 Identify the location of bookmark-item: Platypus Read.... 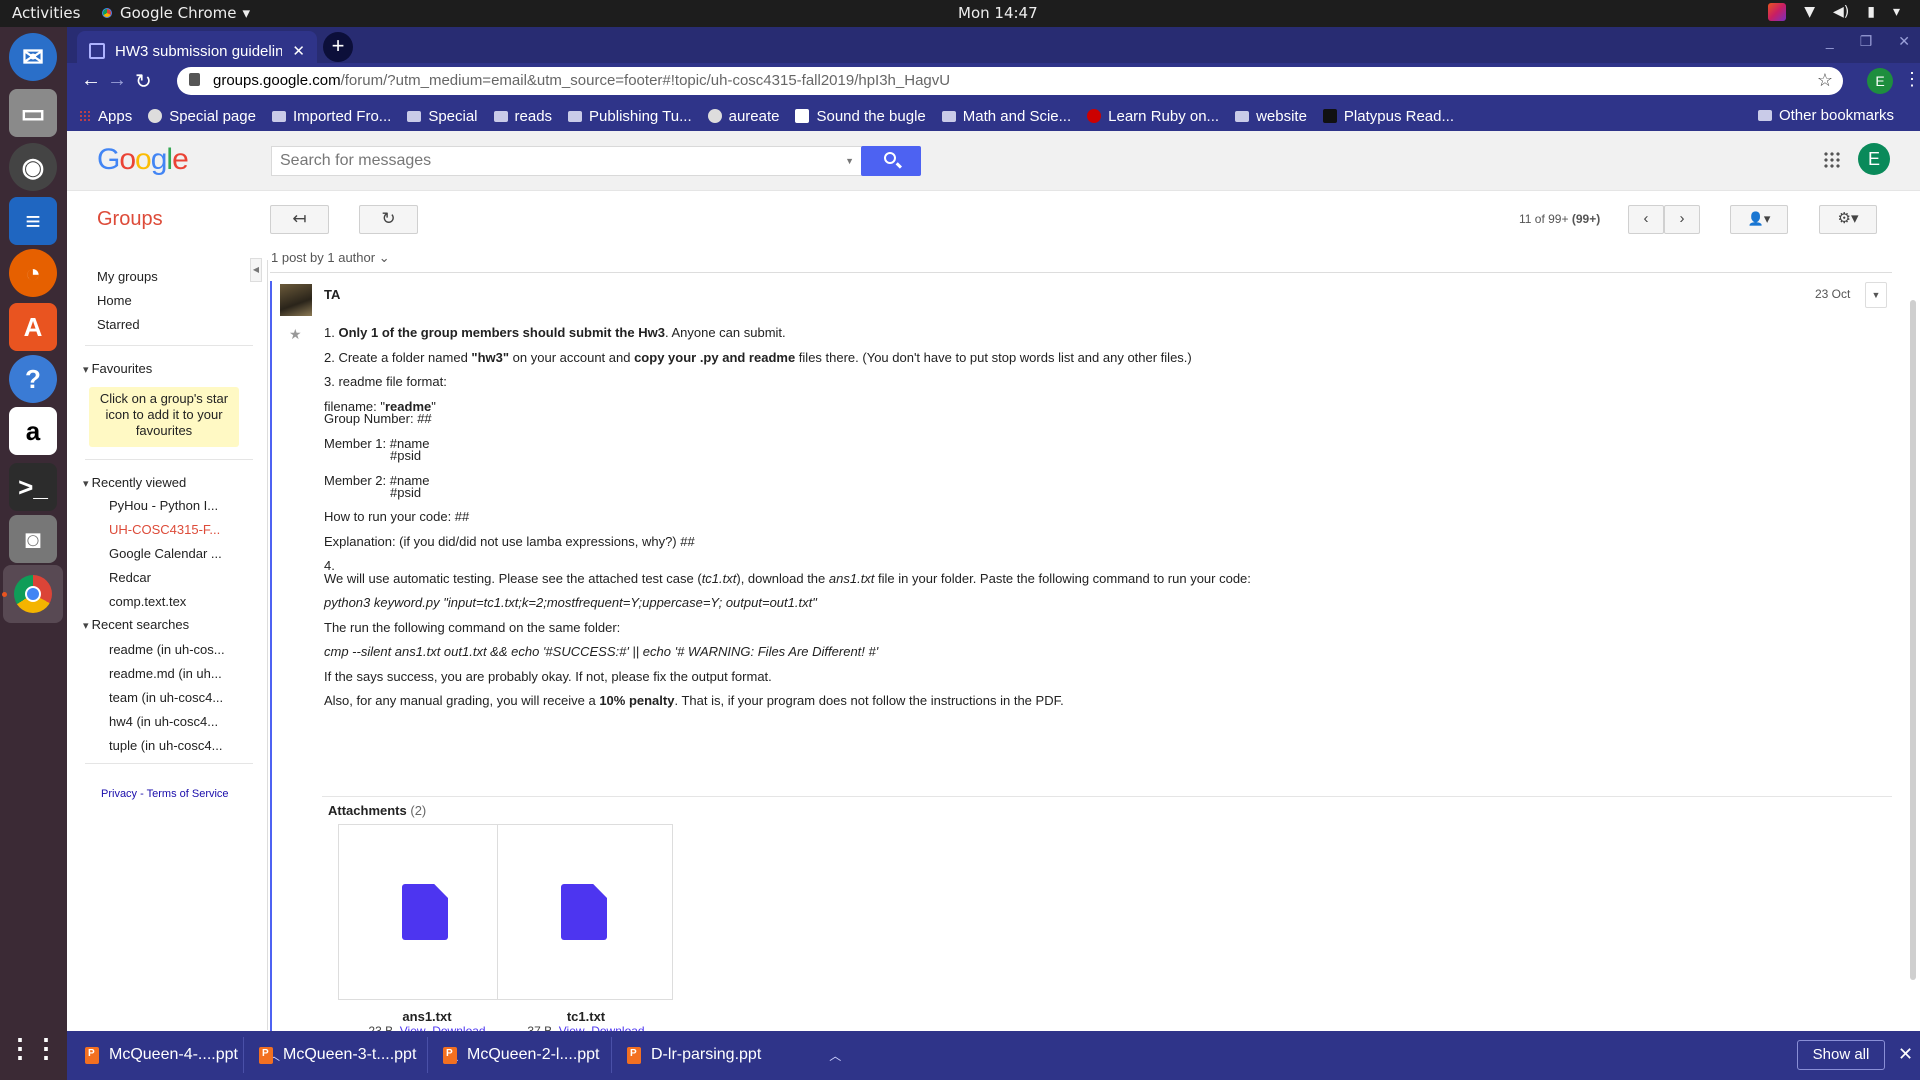
(1388, 116).